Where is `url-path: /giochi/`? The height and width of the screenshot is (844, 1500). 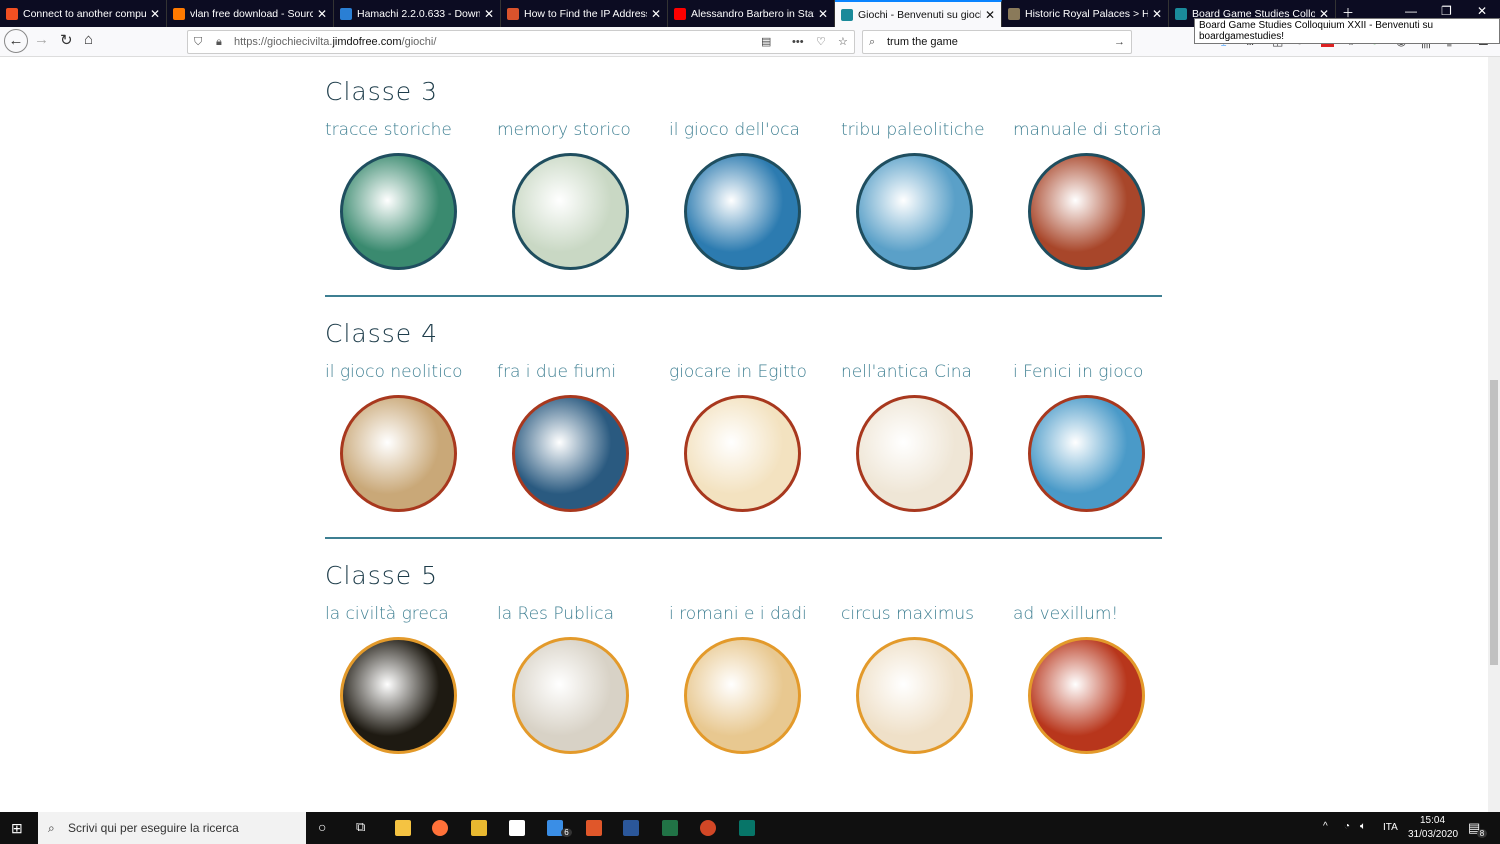
url-path: /giochi/ is located at coordinates (419, 42).